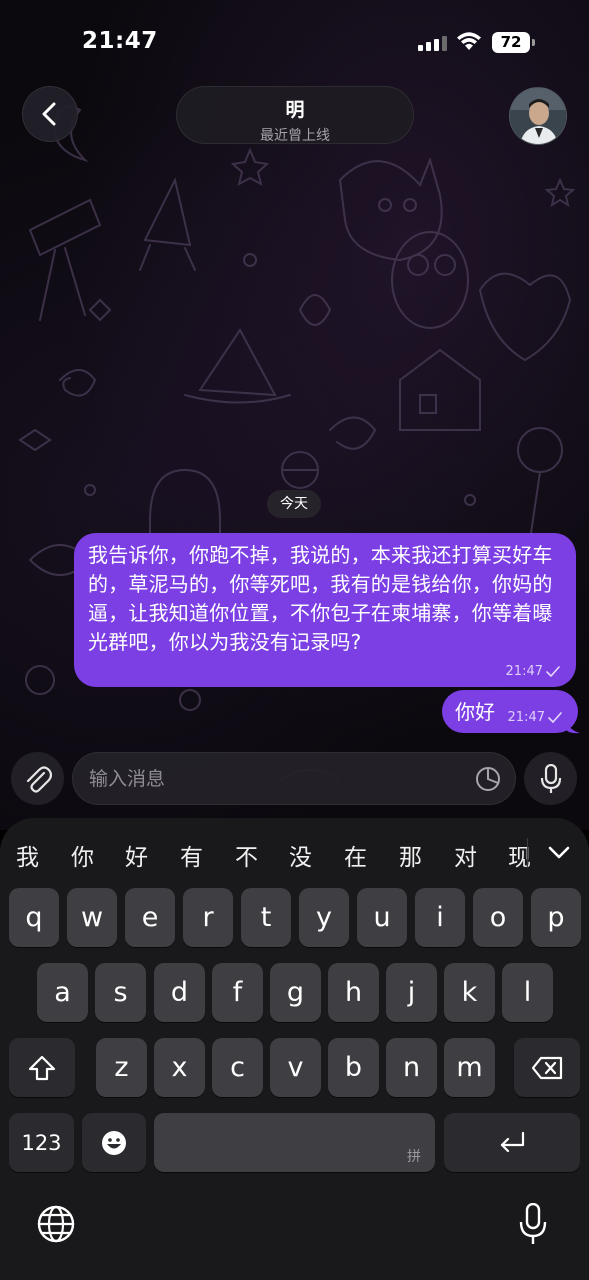 Image resolution: width=589 pixels, height=1280 pixels. What do you see at coordinates (353, 1067) in the screenshot?
I see `key-b: b` at bounding box center [353, 1067].